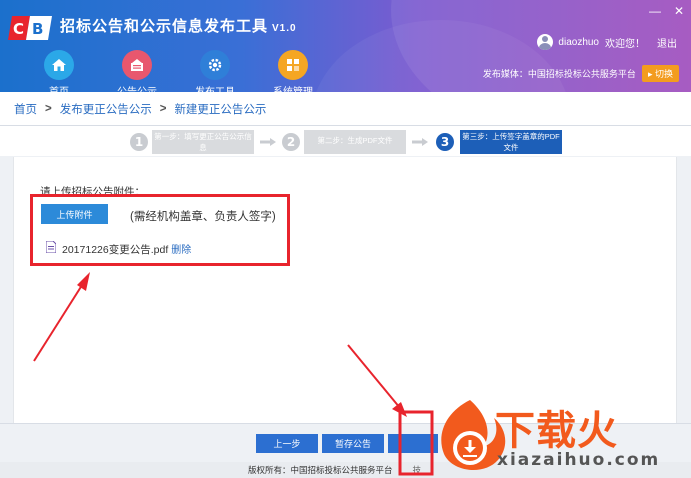  Describe the element at coordinates (345, 109) in the screenshot. I see `breadcrumb: 首页 > 发布更正公告公示 > 新建更正公告公示` at that location.